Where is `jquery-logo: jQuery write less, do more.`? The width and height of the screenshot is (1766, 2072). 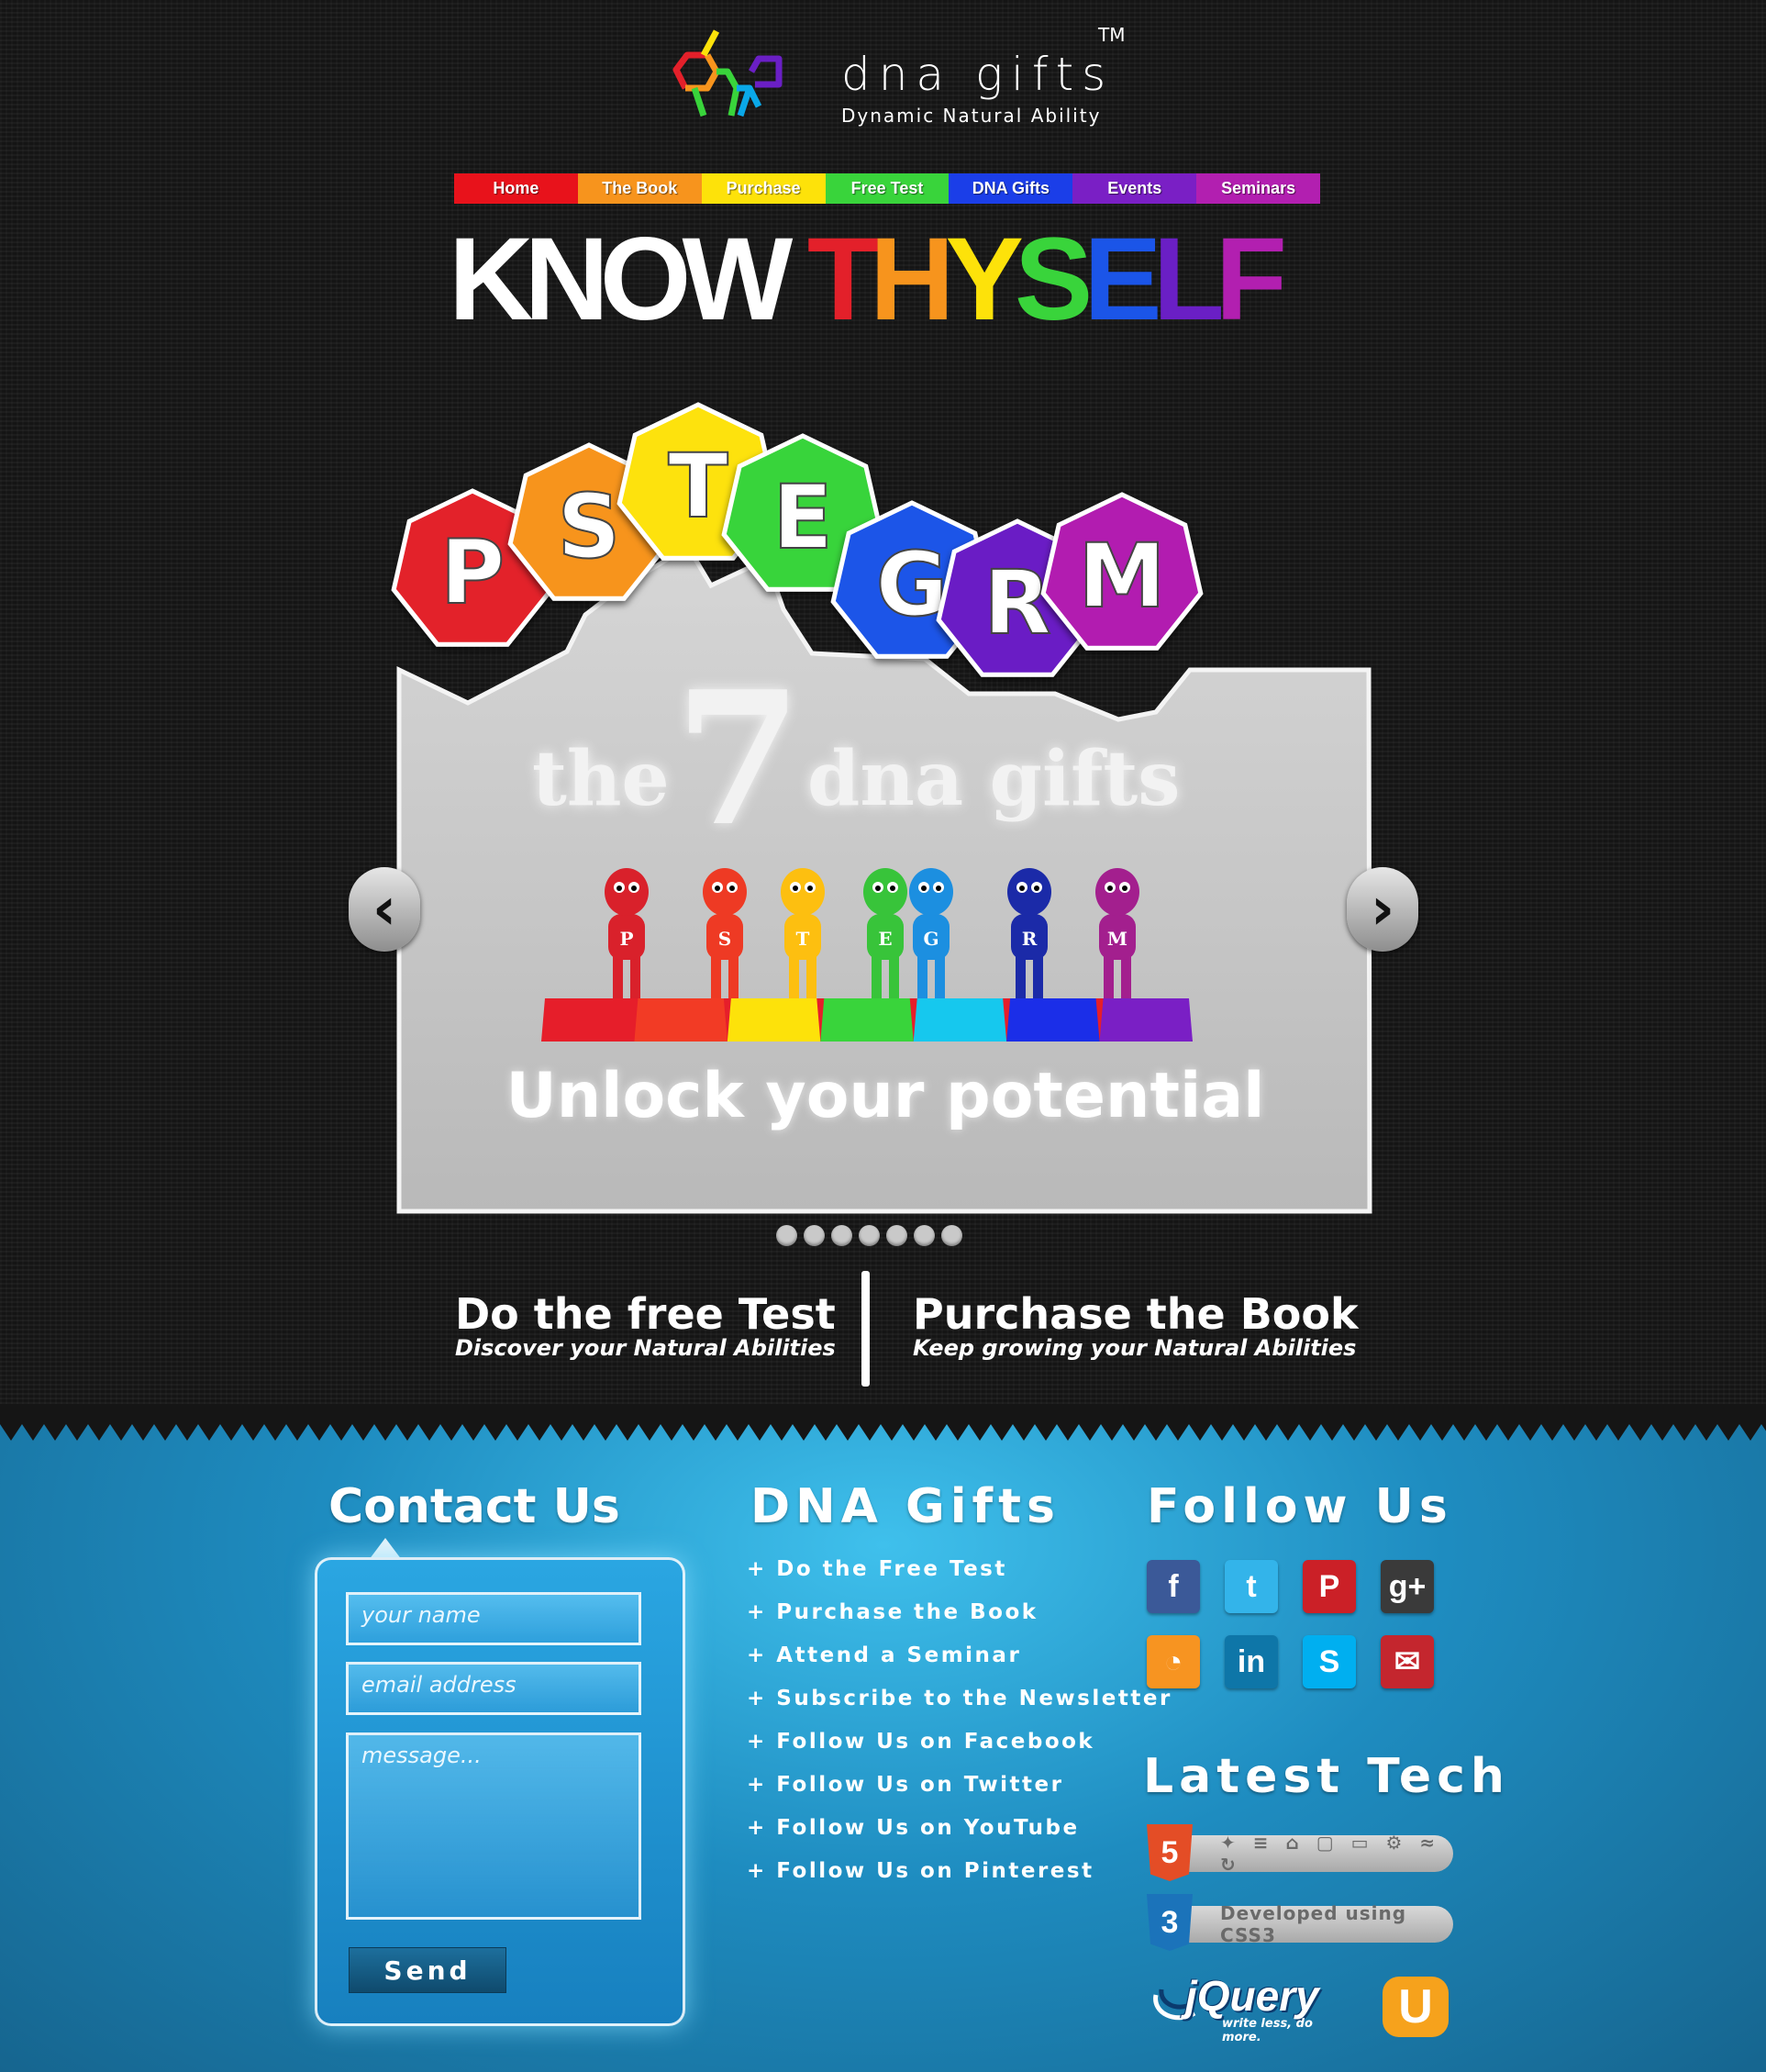 jquery-logo: jQuery write less, do more. is located at coordinates (1249, 2007).